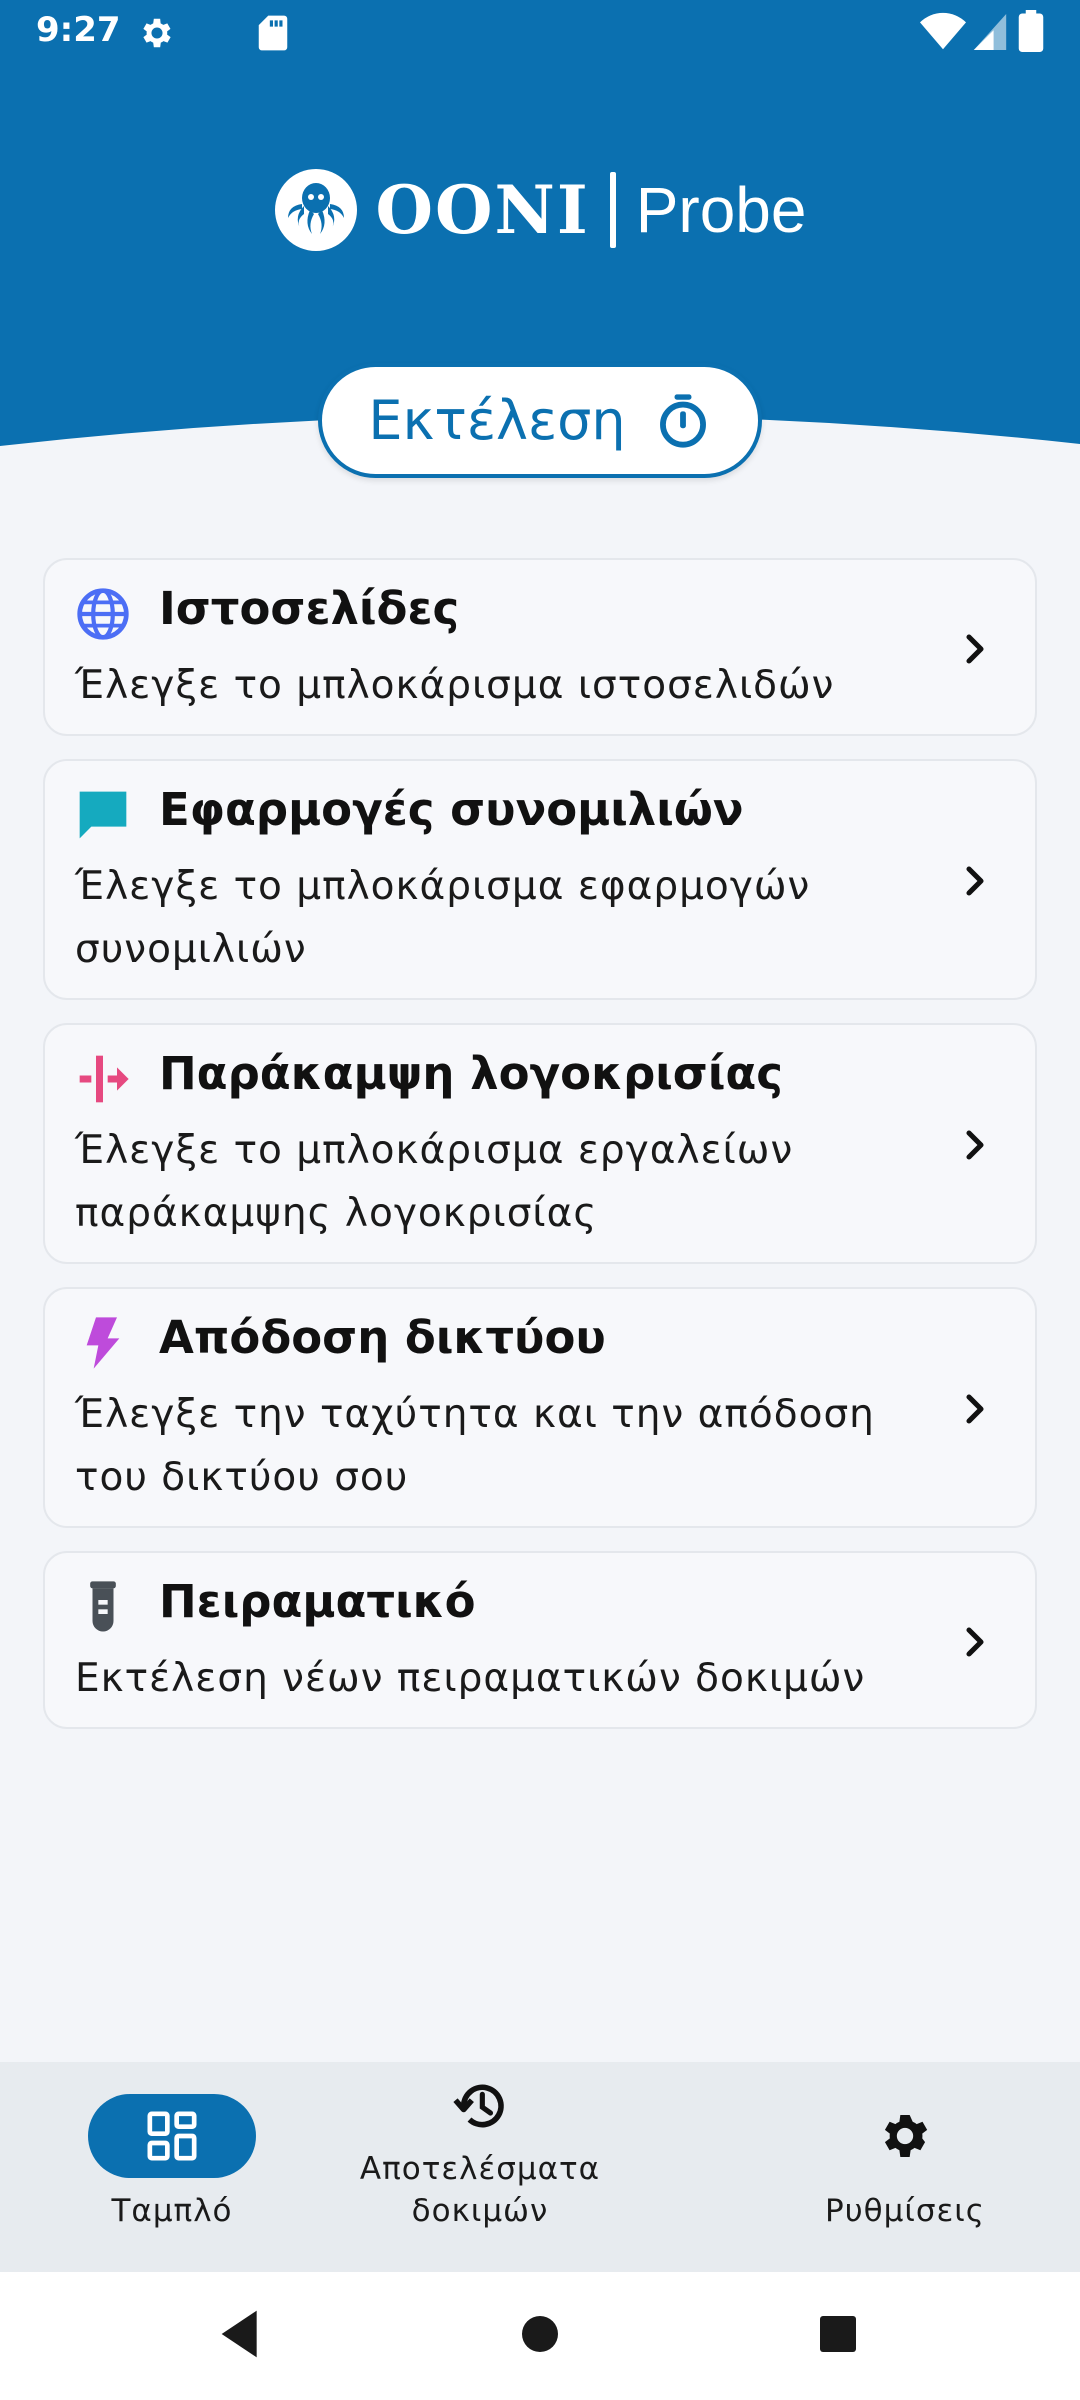  What do you see at coordinates (172, 2167) in the screenshot?
I see `nav-item-dashboard: Ταμπλό` at bounding box center [172, 2167].